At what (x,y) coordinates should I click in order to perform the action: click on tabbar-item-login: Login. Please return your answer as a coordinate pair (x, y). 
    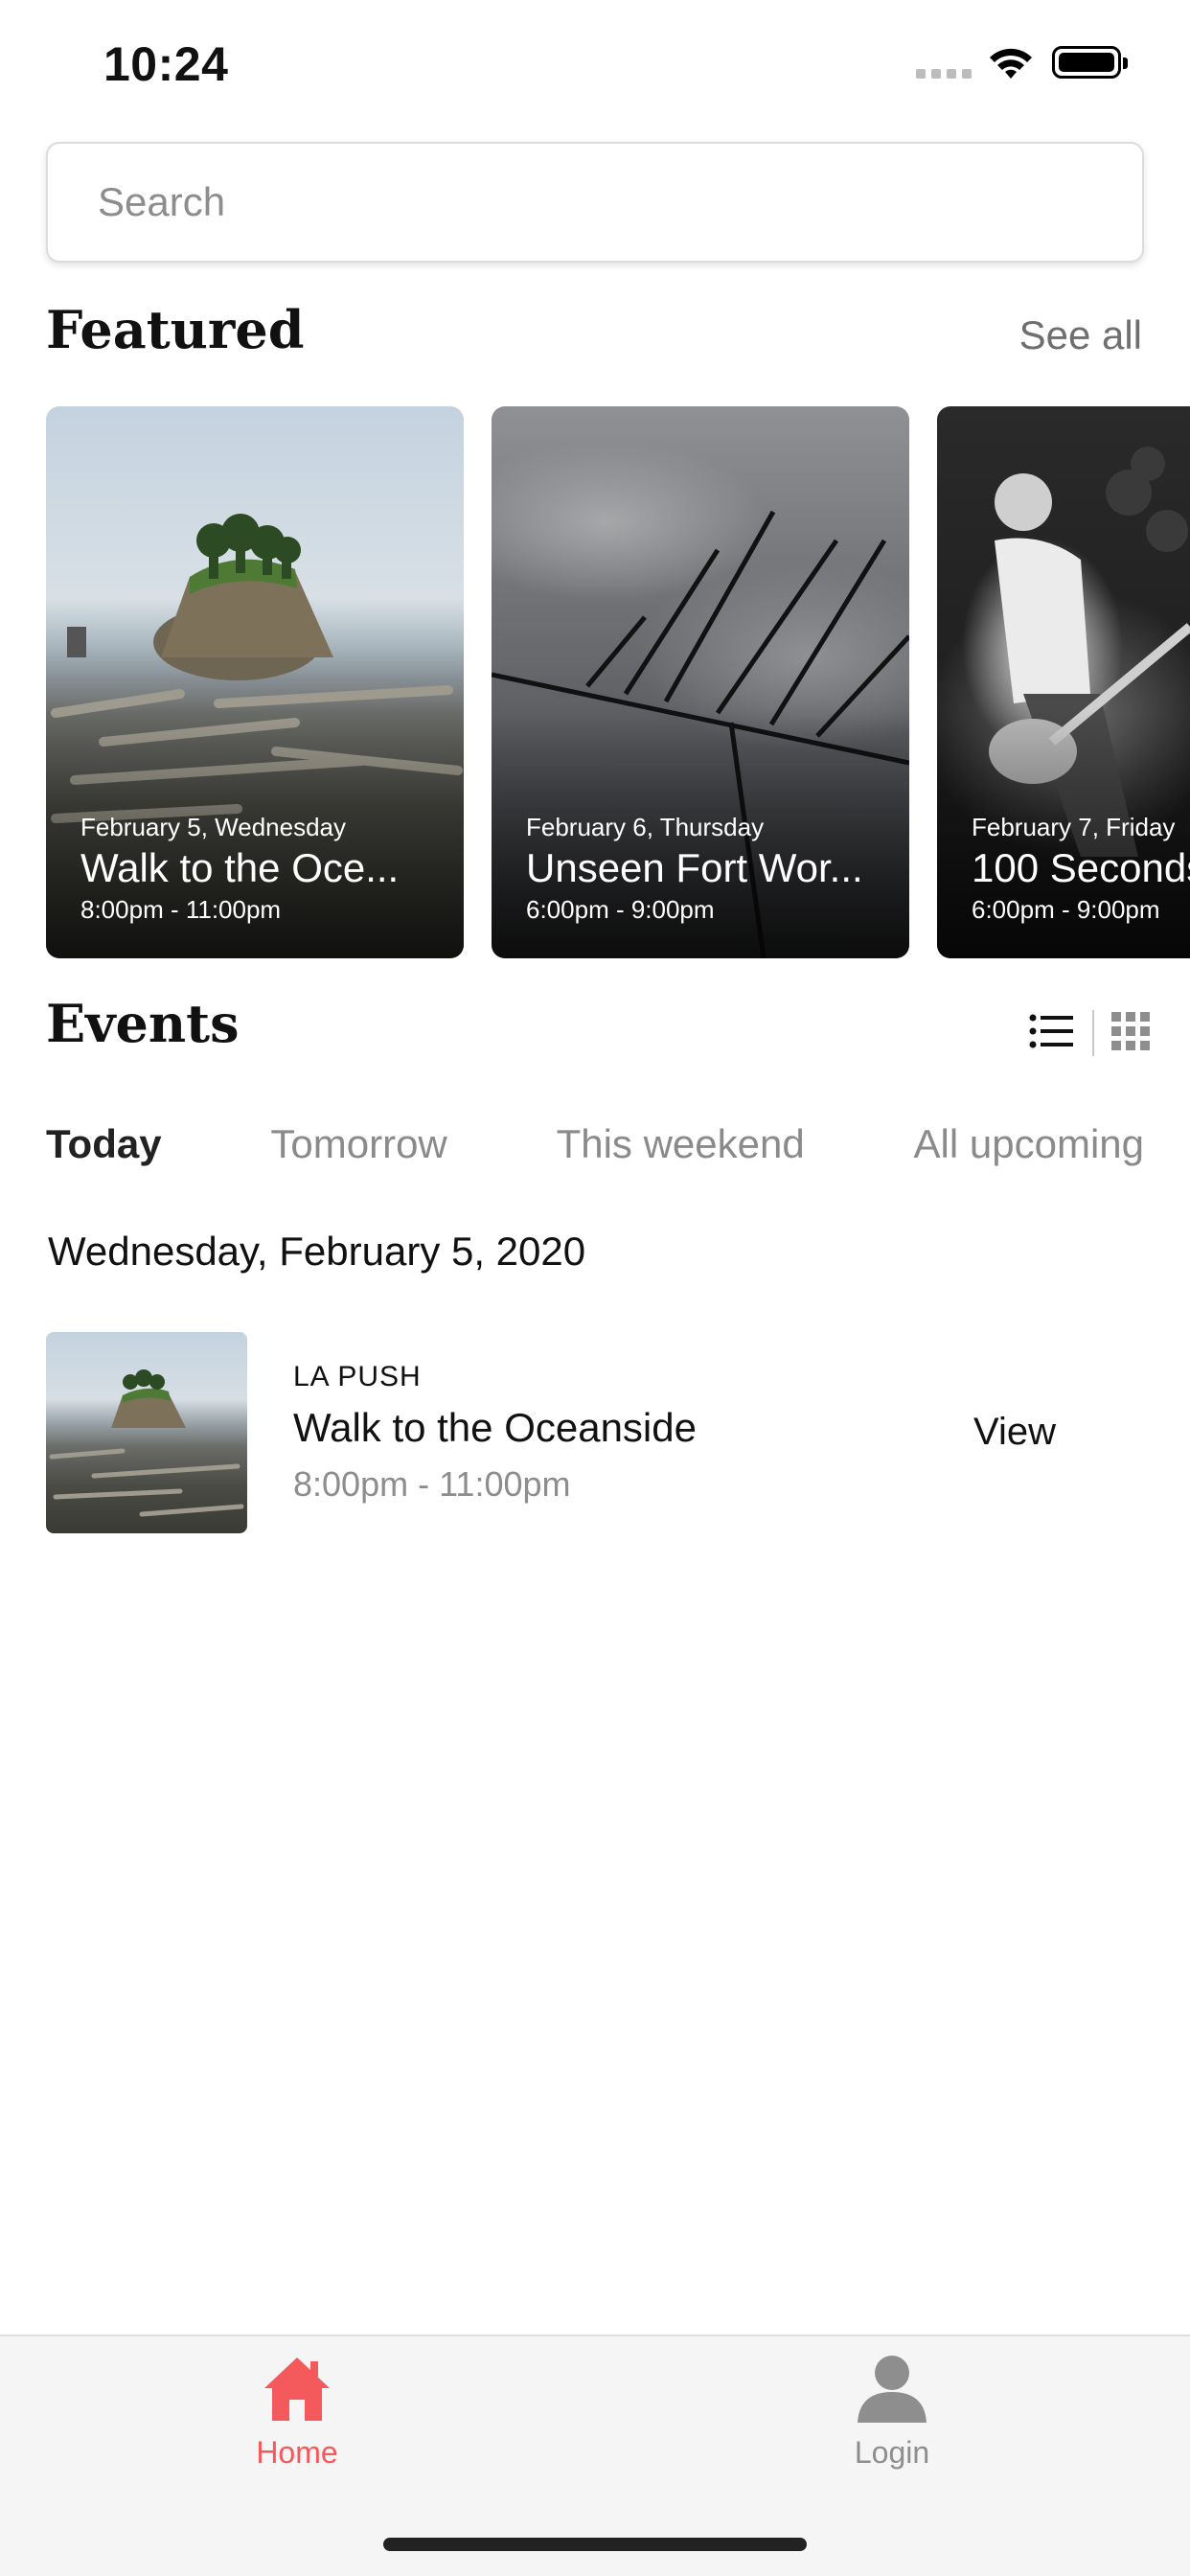
    Looking at the image, I should click on (892, 2412).